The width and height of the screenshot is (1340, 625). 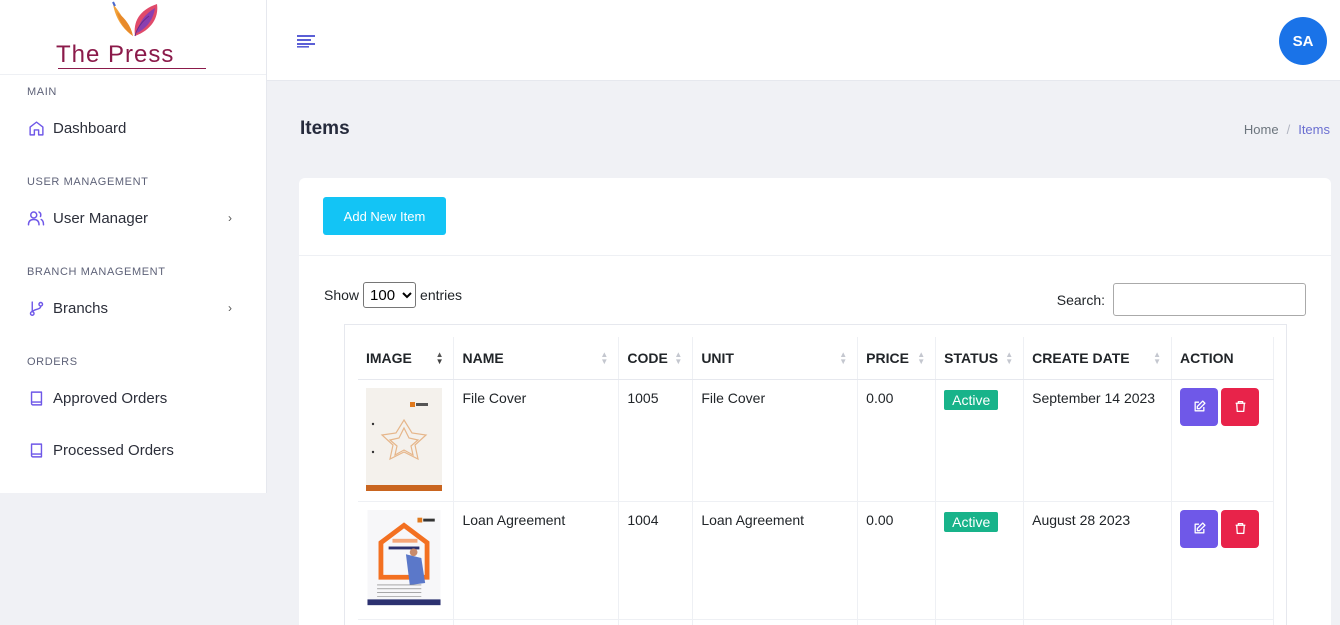 What do you see at coordinates (1080, 299) in the screenshot?
I see `search-label: Search:` at bounding box center [1080, 299].